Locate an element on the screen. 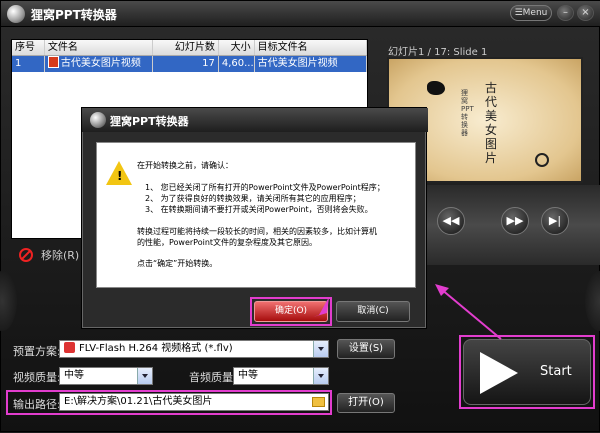  ok-highlight is located at coordinates (291, 311).